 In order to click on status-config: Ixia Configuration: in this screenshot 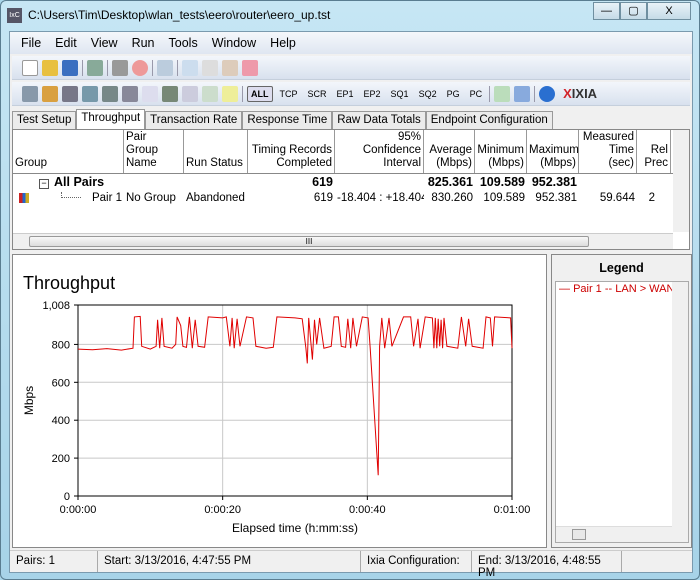, I will do `click(416, 561)`.